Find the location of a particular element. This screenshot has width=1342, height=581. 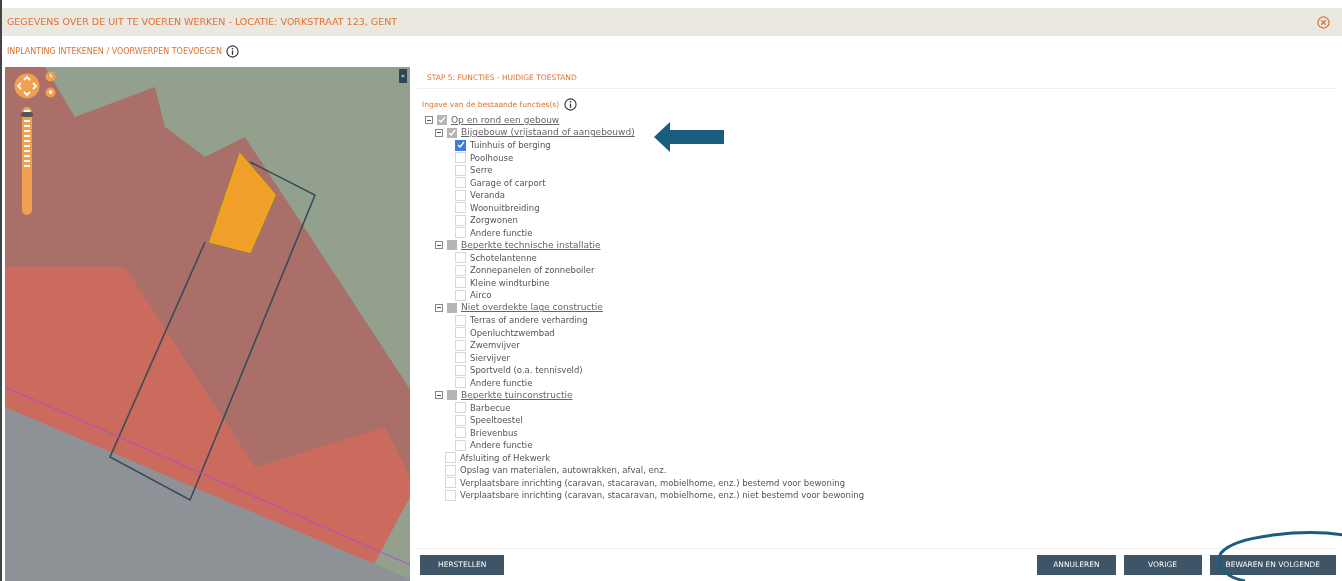

tree-item-label: Serre is located at coordinates (481, 170).